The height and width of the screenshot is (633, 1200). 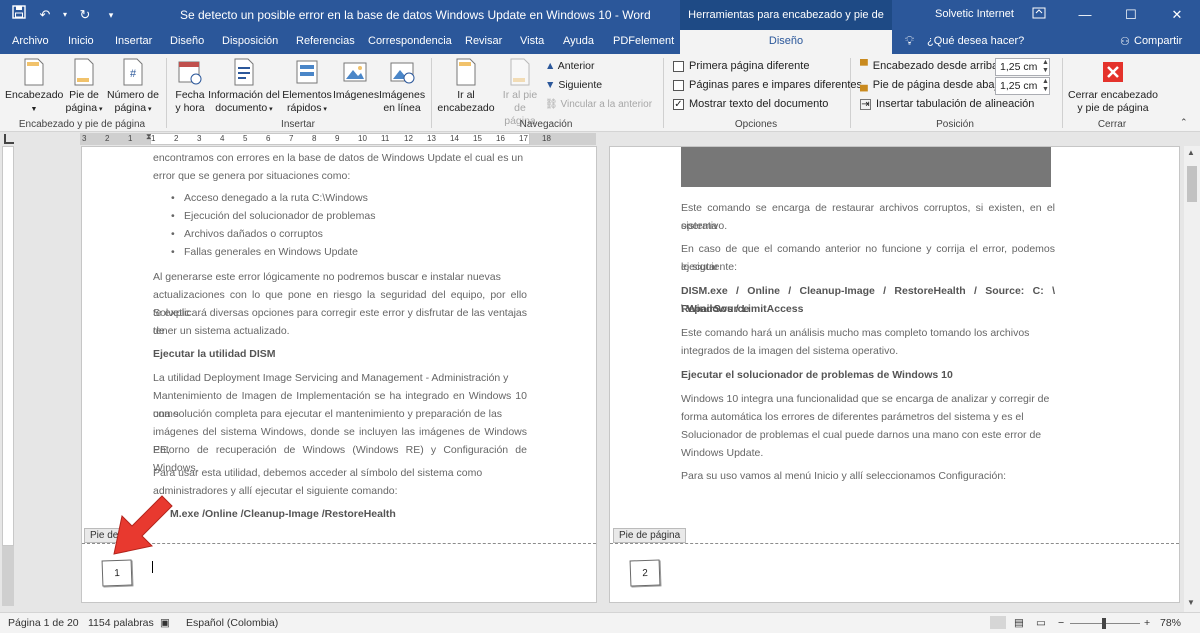 What do you see at coordinates (1191, 602) in the screenshot?
I see `scroll-down-icon: ▼` at bounding box center [1191, 602].